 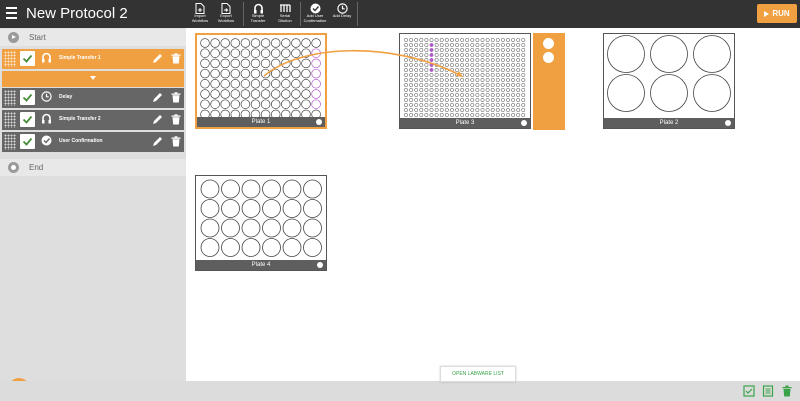 What do you see at coordinates (93, 120) in the screenshot?
I see `step-simple-transfer-2: Simple Transfer 2` at bounding box center [93, 120].